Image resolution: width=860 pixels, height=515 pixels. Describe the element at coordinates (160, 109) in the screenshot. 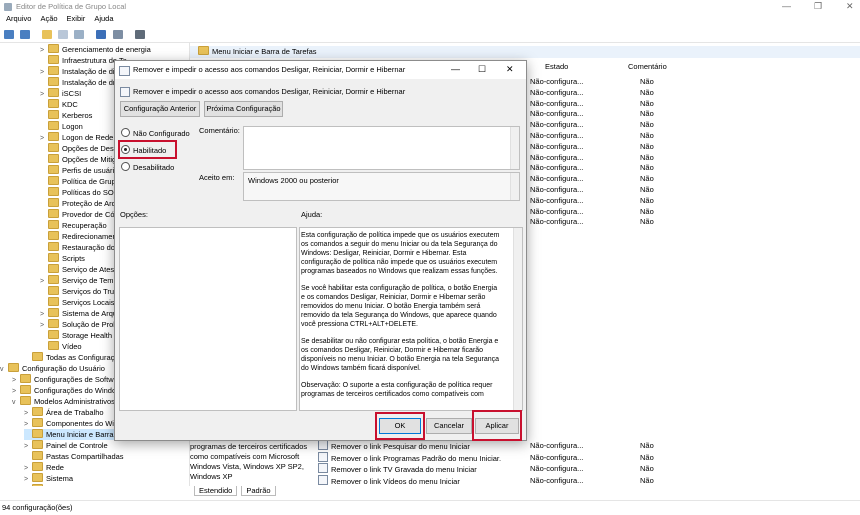

I see `previous-setting-button: Configuração Anterior` at that location.